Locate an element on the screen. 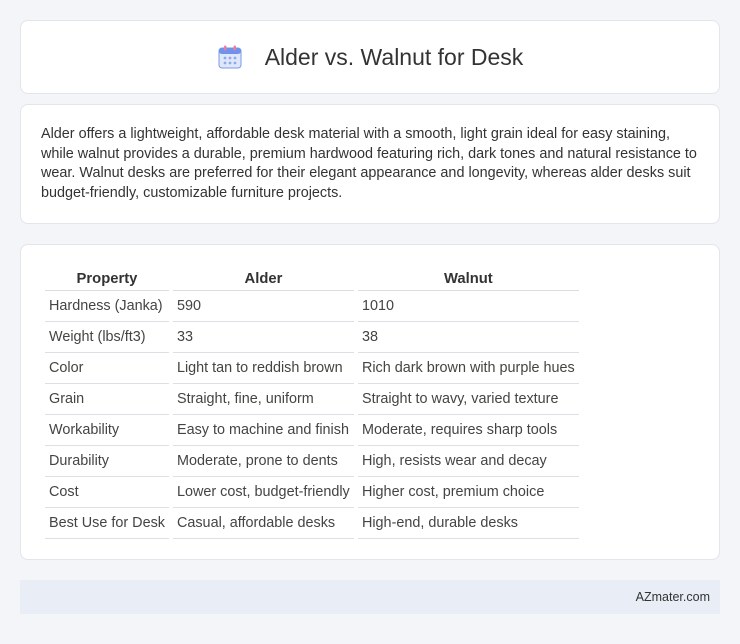 Image resolution: width=740 pixels, height=644 pixels. cell-property: Hardness (Janka) is located at coordinates (107, 306).